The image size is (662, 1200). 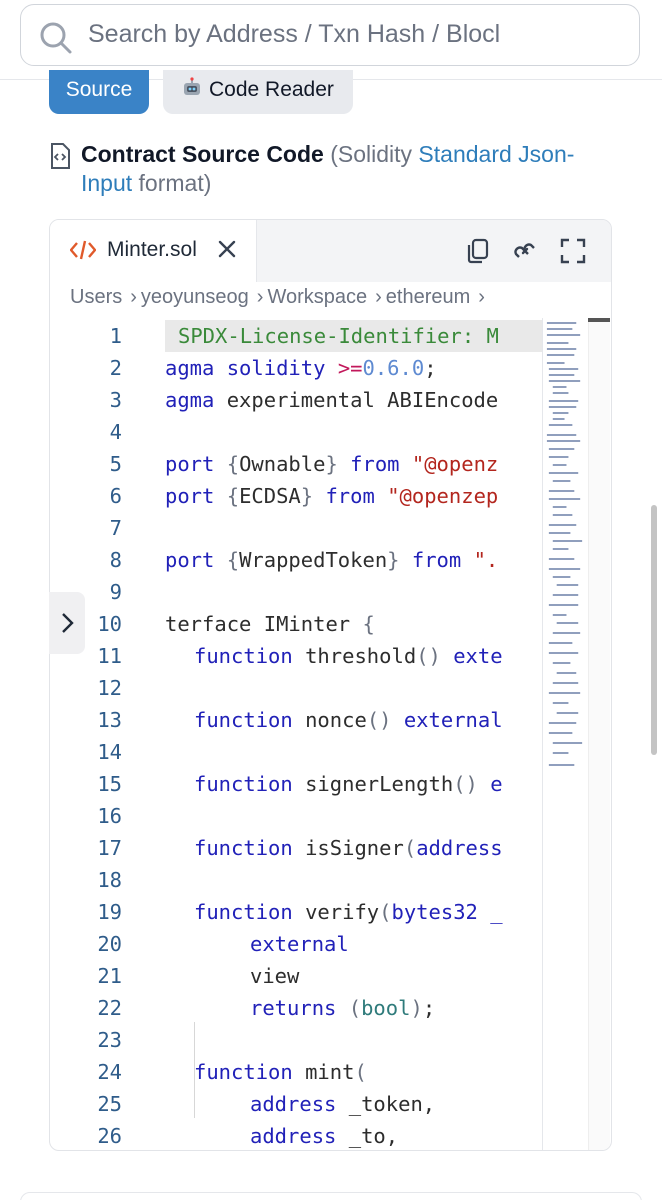 What do you see at coordinates (275, 976) in the screenshot?
I see `code-text: view` at bounding box center [275, 976].